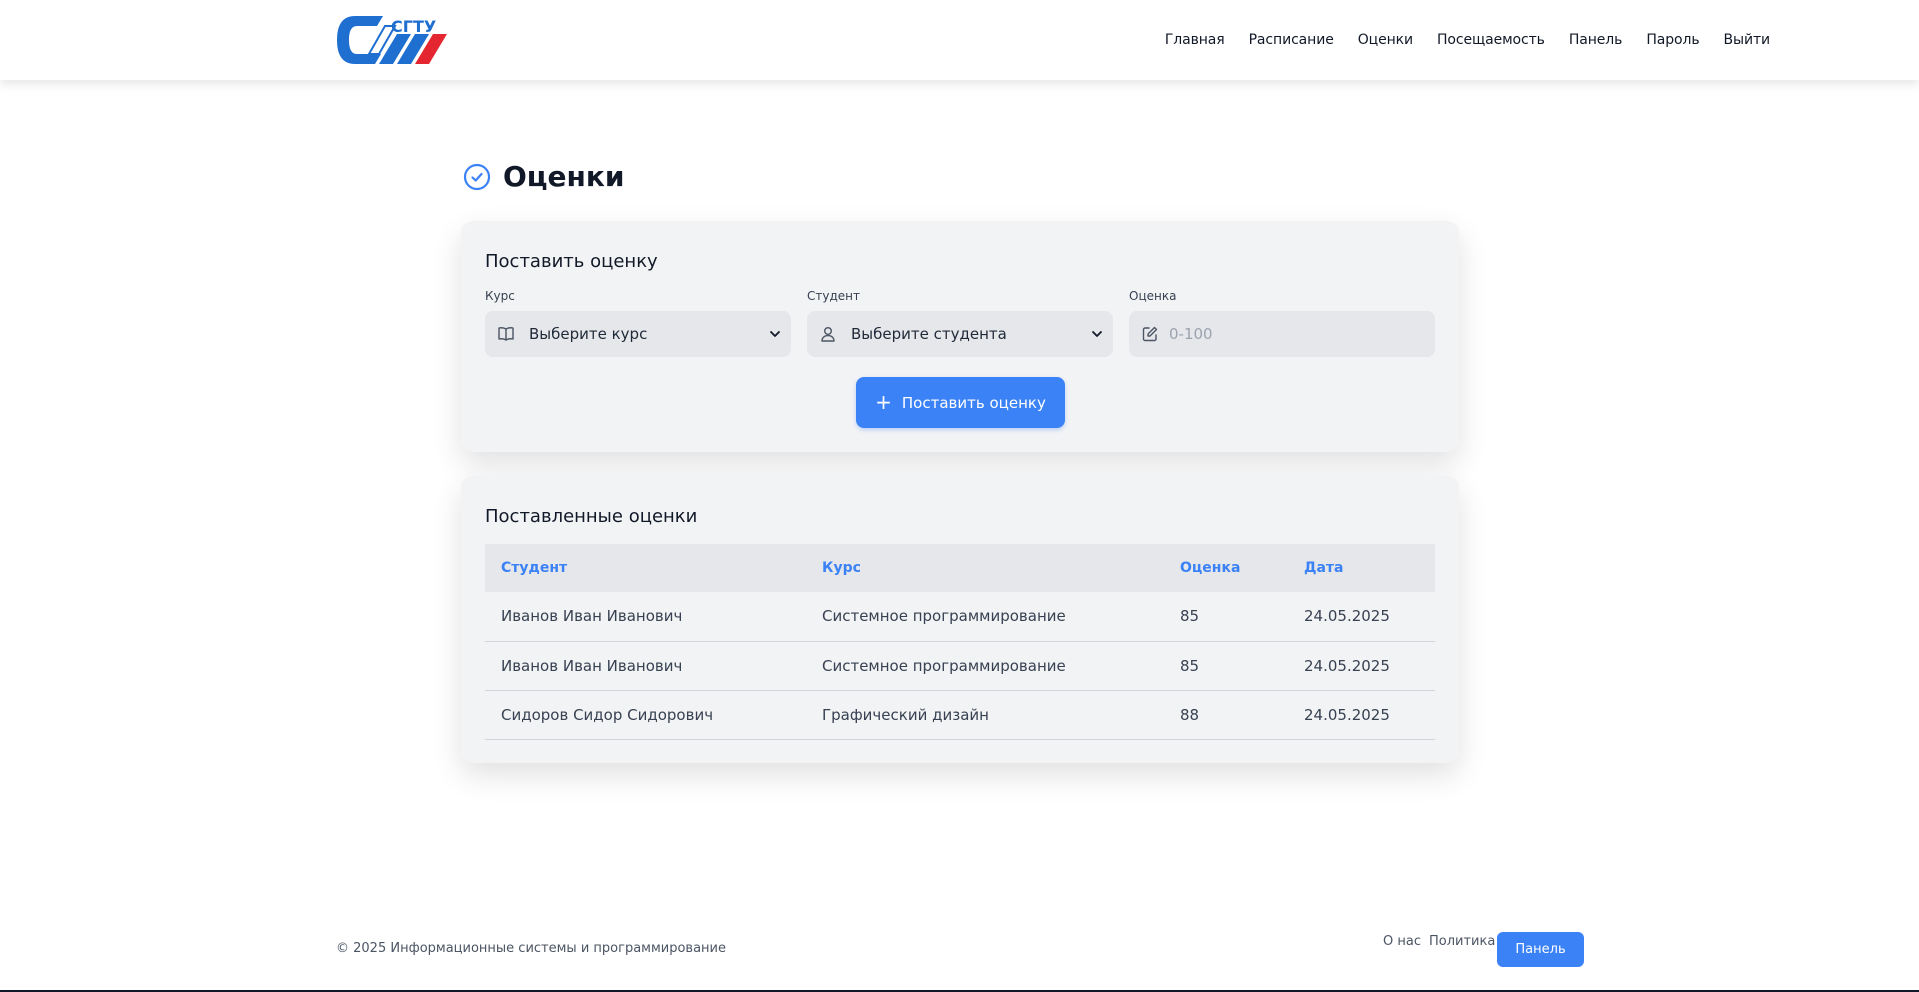 This screenshot has height=992, width=1919. What do you see at coordinates (828, 334) in the screenshot?
I see `user-icon` at bounding box center [828, 334].